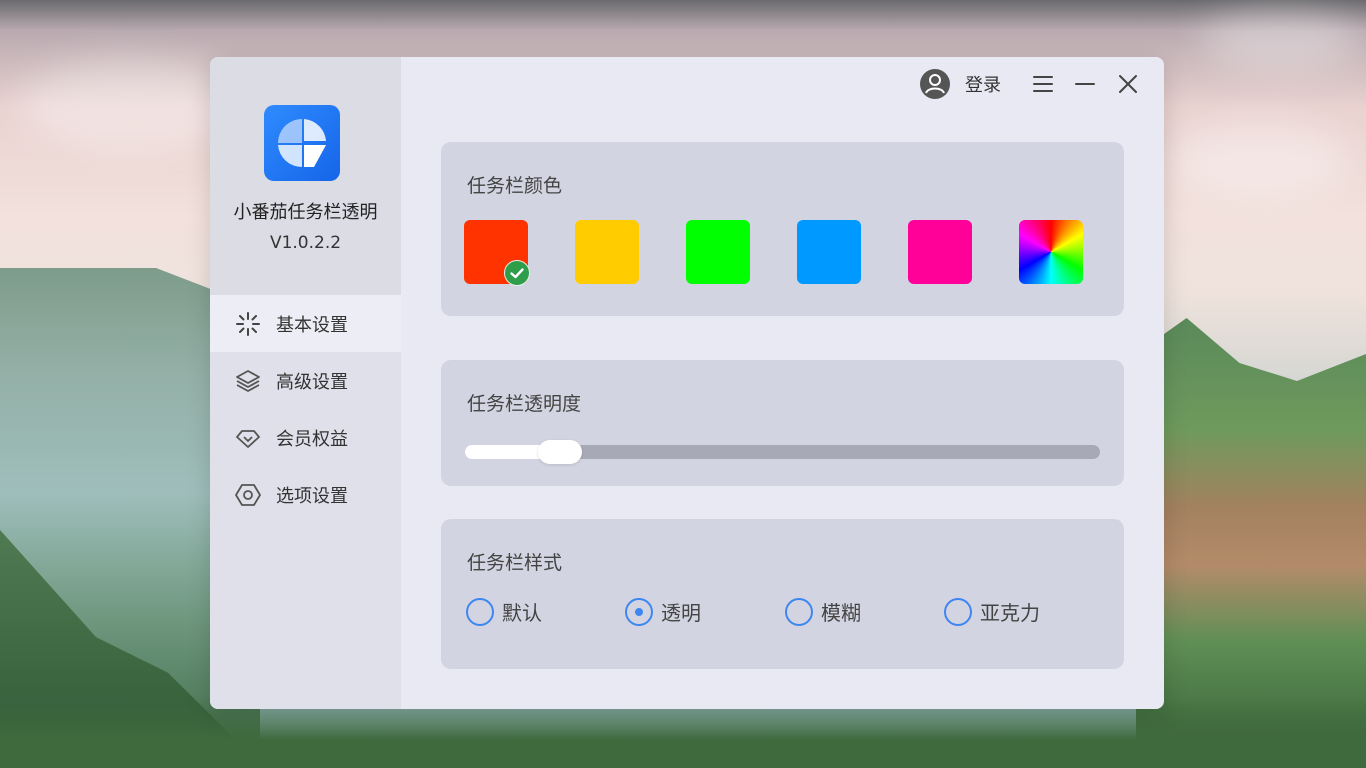 This screenshot has width=1366, height=768. Describe the element at coordinates (524, 404) in the screenshot. I see `card-title: 任务栏透明度` at that location.